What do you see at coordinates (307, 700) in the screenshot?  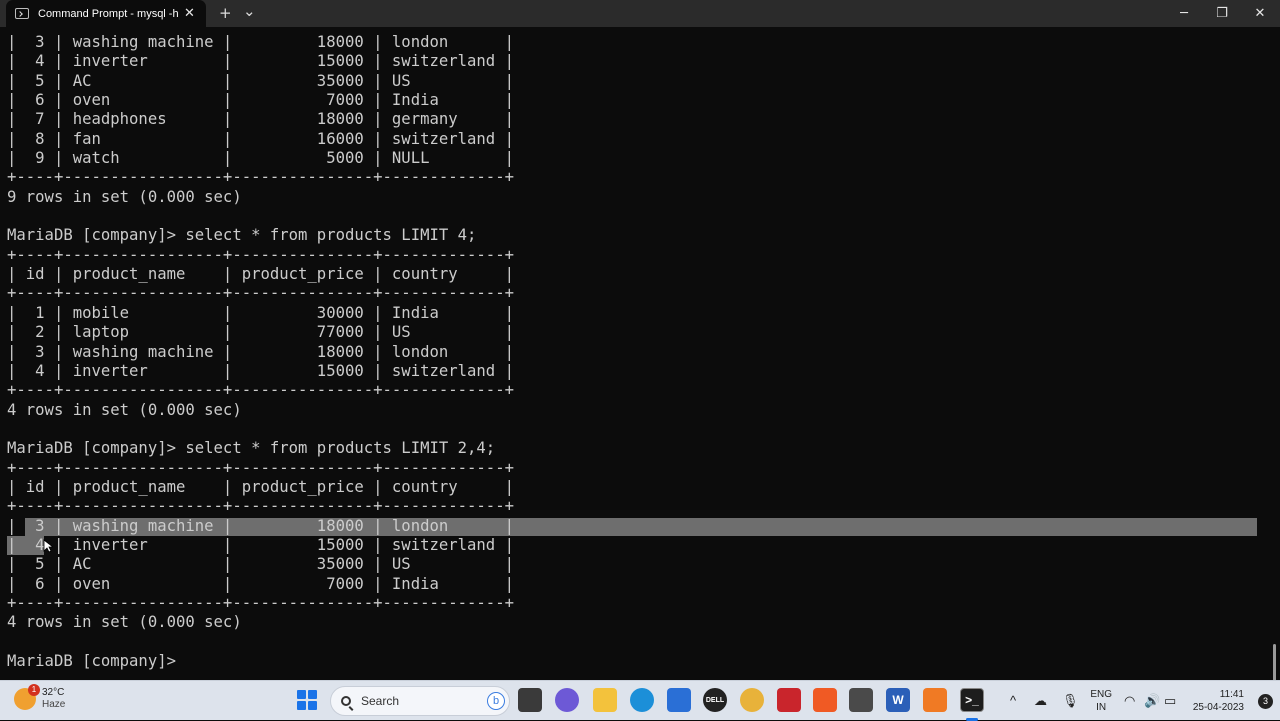 I see `start-button` at bounding box center [307, 700].